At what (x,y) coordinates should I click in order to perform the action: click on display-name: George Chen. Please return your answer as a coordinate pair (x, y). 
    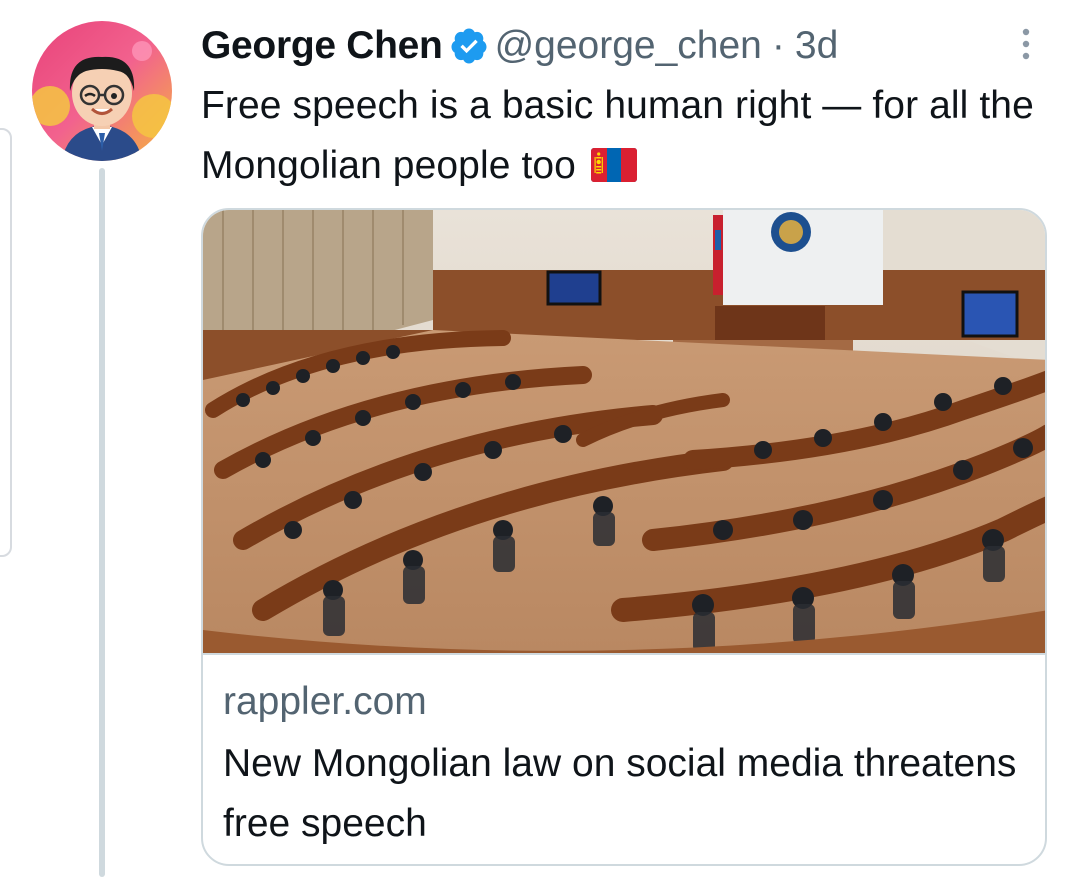
    Looking at the image, I should click on (322, 46).